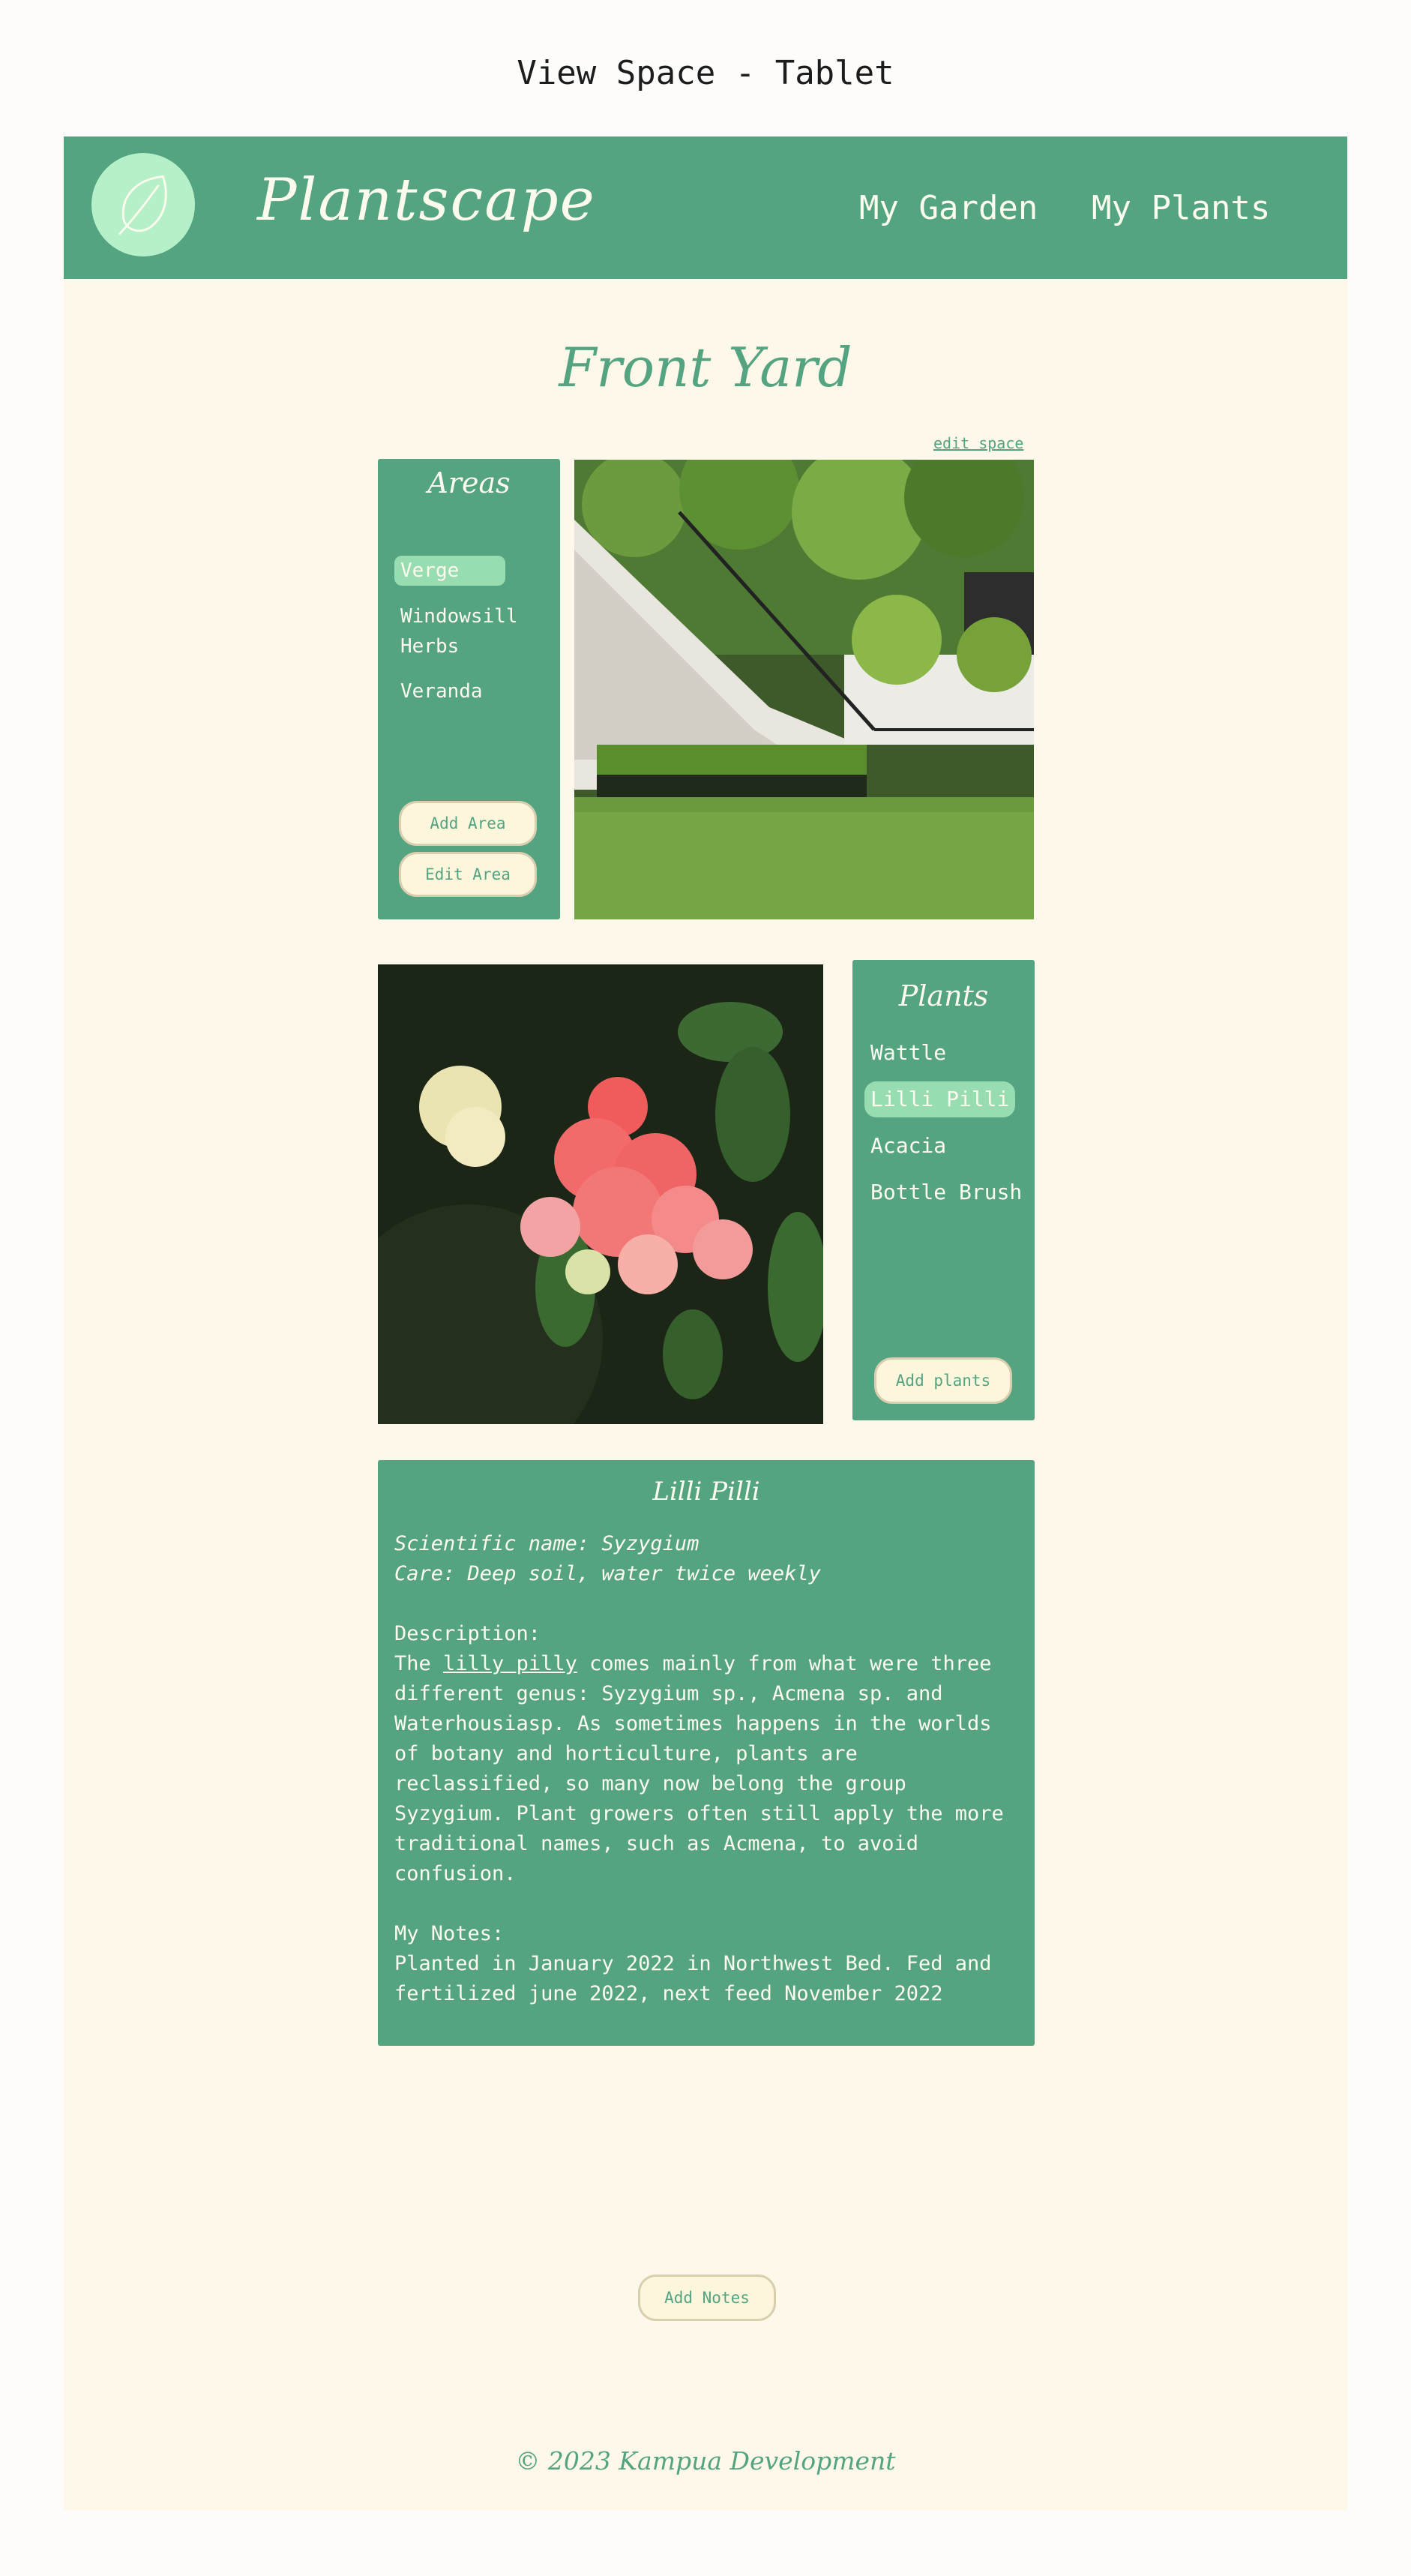 This screenshot has height=2576, width=1411. Describe the element at coordinates (705, 2461) in the screenshot. I see `footer: © 2023 Kampua Development` at that location.